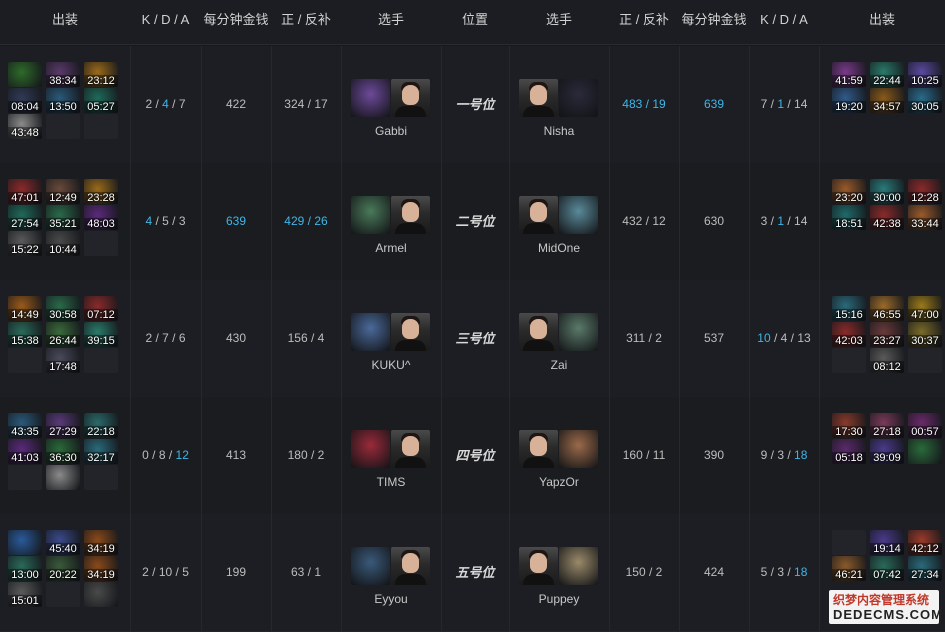 Image resolution: width=945 pixels, height=632 pixels. What do you see at coordinates (25, 243) in the screenshot?
I see `item-icon: 15:22` at bounding box center [25, 243].